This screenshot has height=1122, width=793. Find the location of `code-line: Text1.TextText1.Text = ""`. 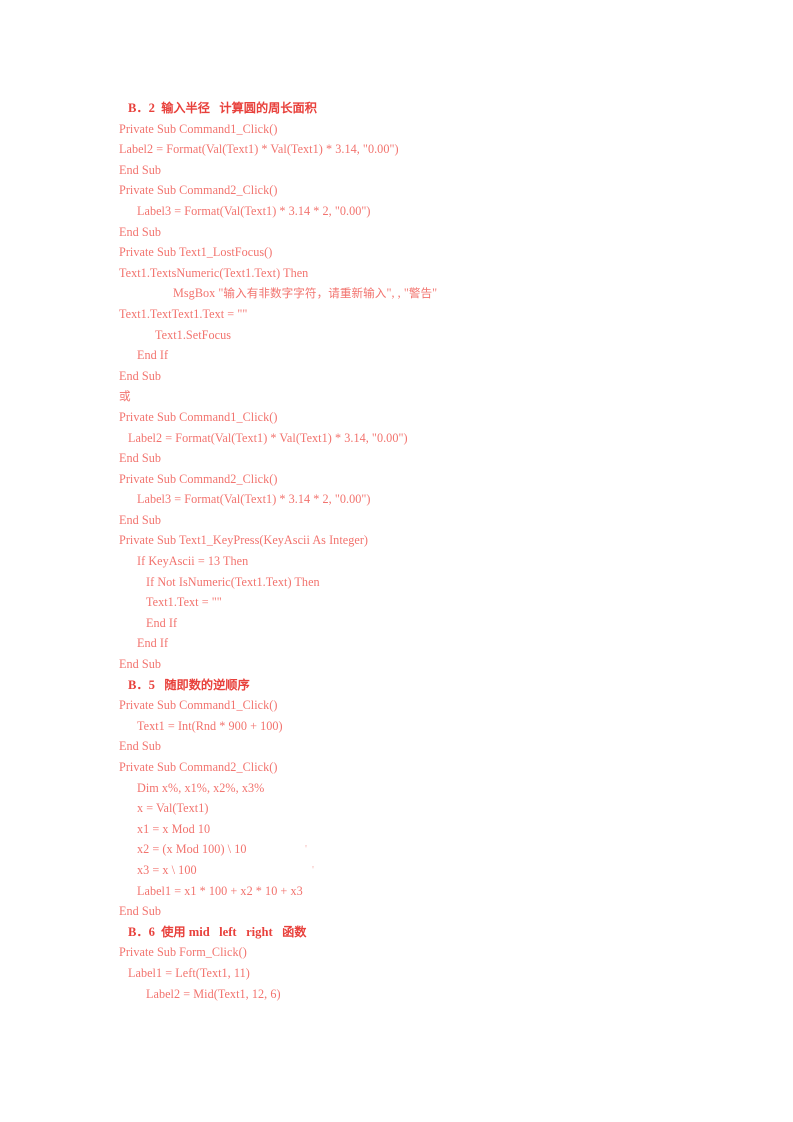

code-line: Text1.TextText1.Text = "" is located at coordinates (183, 313).